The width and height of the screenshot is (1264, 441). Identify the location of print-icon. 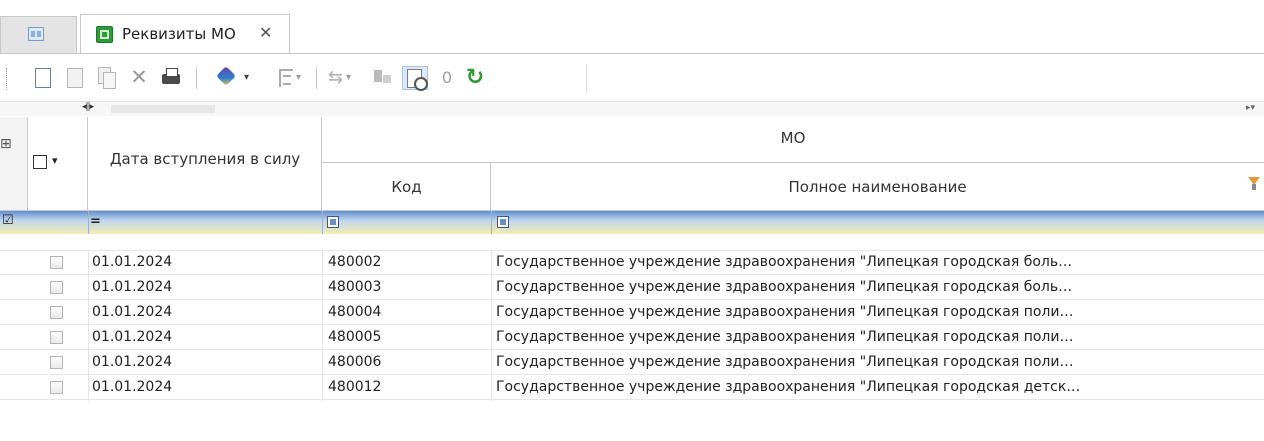
(171, 78).